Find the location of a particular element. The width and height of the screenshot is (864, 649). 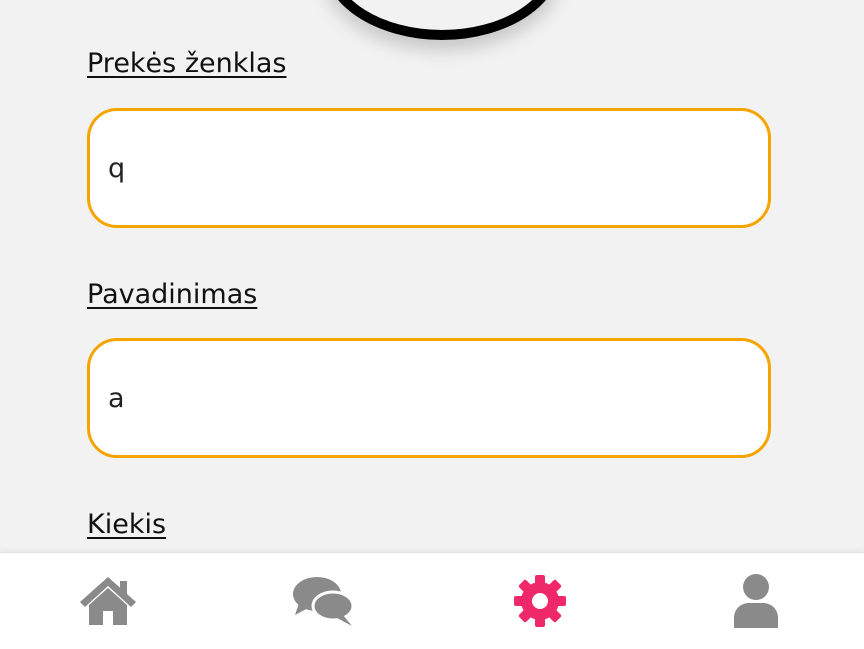

nav-home is located at coordinates (108, 601).